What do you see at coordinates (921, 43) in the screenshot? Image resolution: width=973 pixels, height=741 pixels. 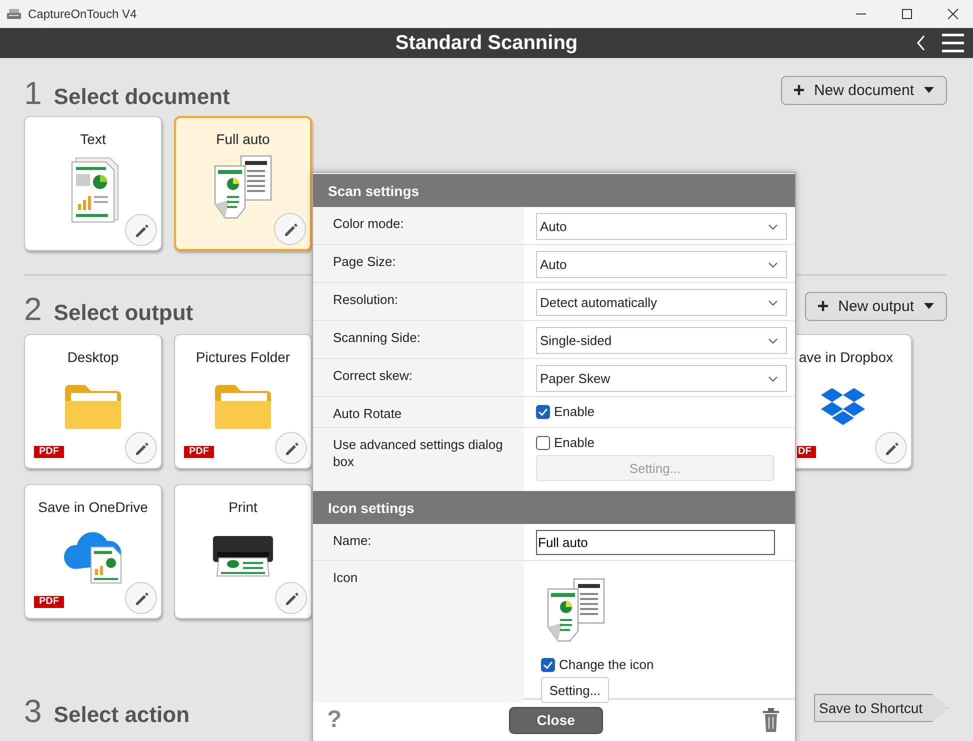 I see `back-icon` at bounding box center [921, 43].